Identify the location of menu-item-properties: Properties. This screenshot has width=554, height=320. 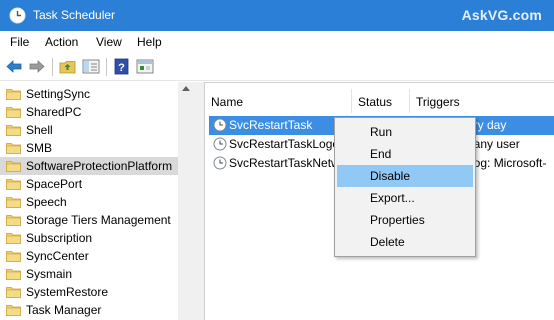
(405, 220).